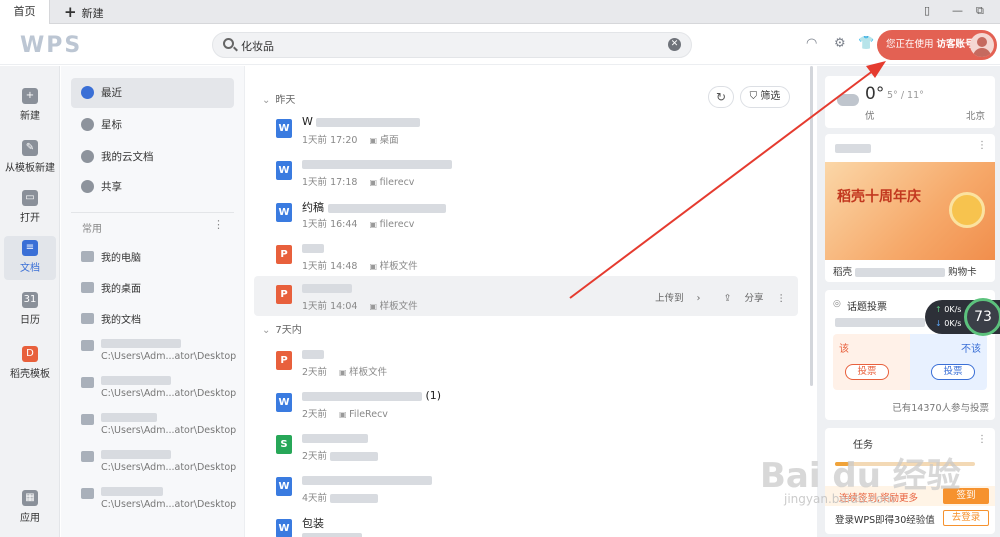 The height and width of the screenshot is (537, 1000). What do you see at coordinates (982, 45) in the screenshot?
I see `avatar` at bounding box center [982, 45].